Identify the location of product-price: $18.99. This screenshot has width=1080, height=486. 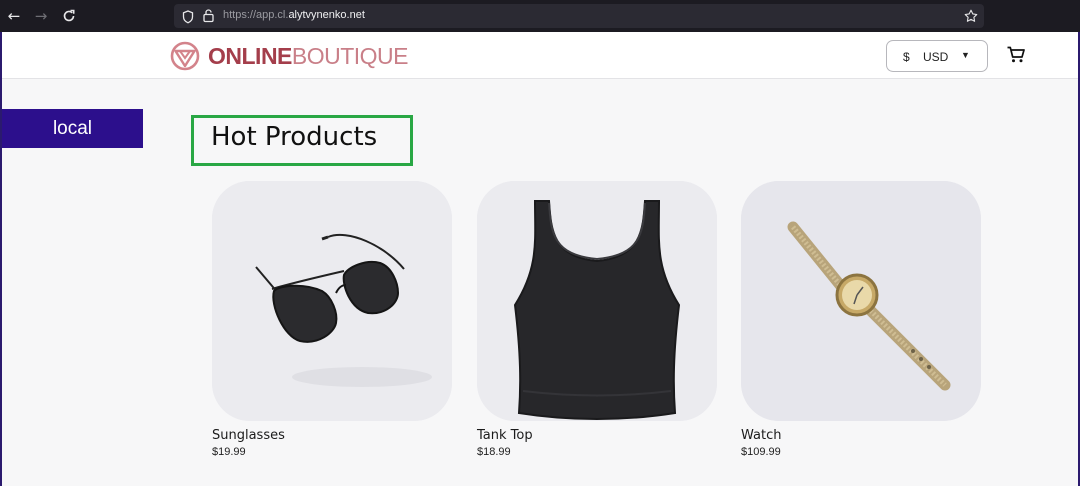
(494, 452).